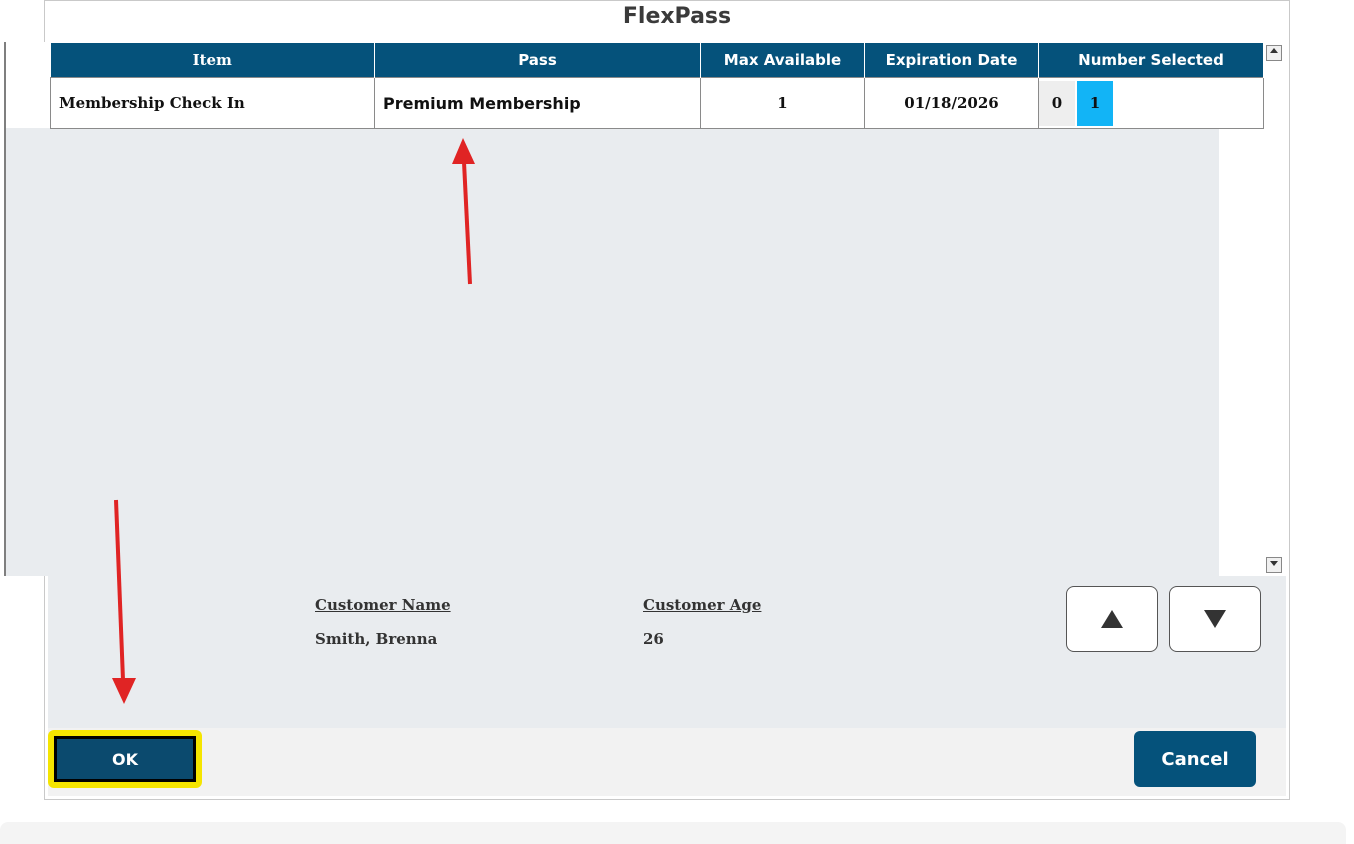  I want to click on cell-number-selected: 01, so click(1151, 103).